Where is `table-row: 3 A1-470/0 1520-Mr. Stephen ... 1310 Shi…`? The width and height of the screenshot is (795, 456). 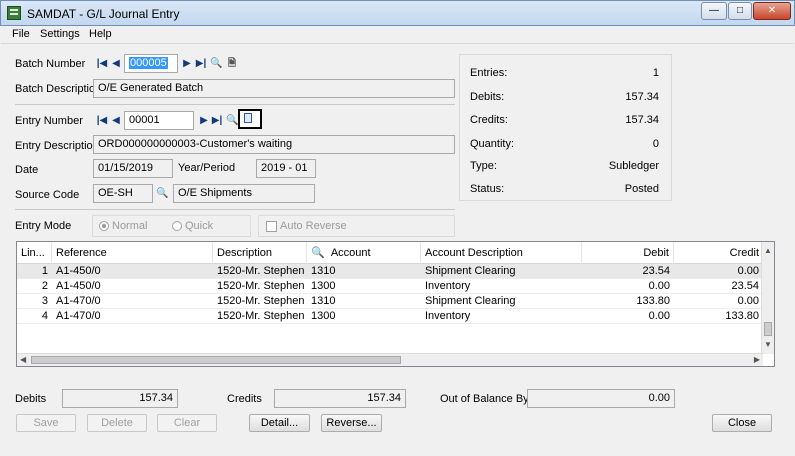
table-row: 3 A1-470/0 1520-Mr. Stephen ... 1310 Shi… is located at coordinates (390, 301).